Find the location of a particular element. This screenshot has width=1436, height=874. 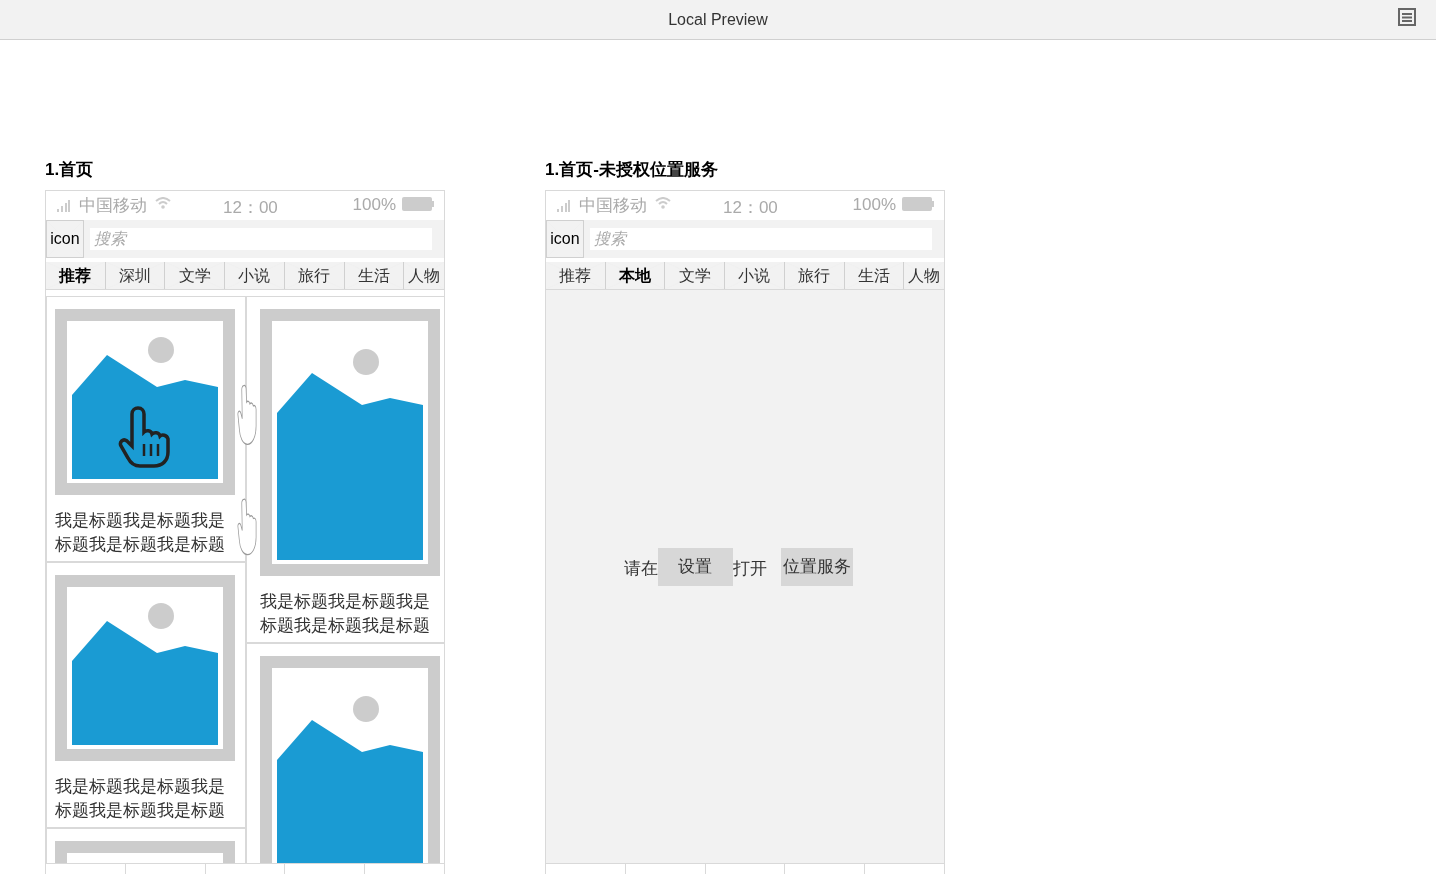

message-text: 打开 is located at coordinates (749, 568).